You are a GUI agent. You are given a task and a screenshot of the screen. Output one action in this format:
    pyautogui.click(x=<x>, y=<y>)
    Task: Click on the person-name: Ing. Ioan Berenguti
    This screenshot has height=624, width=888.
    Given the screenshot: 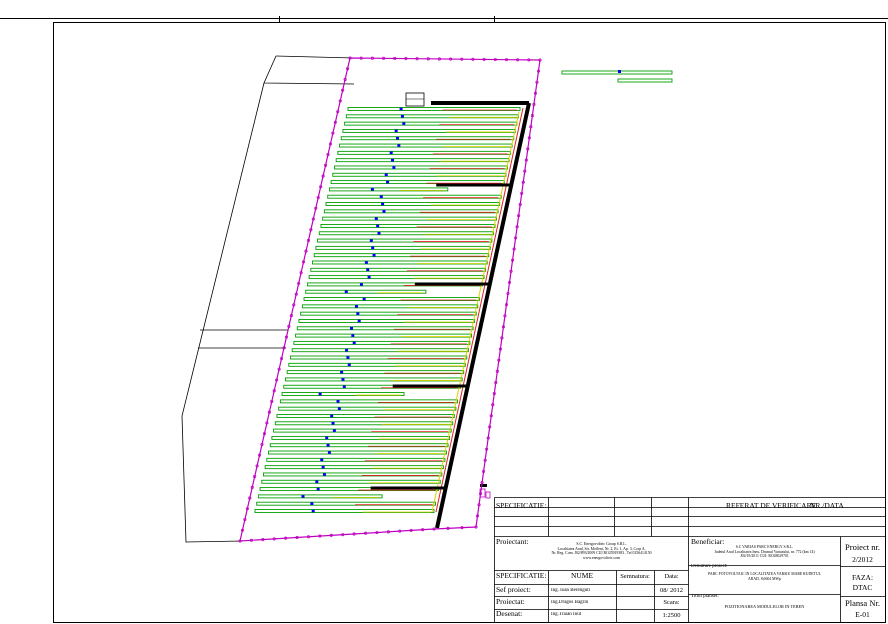 What is the action you would take?
    pyautogui.click(x=571, y=590)
    